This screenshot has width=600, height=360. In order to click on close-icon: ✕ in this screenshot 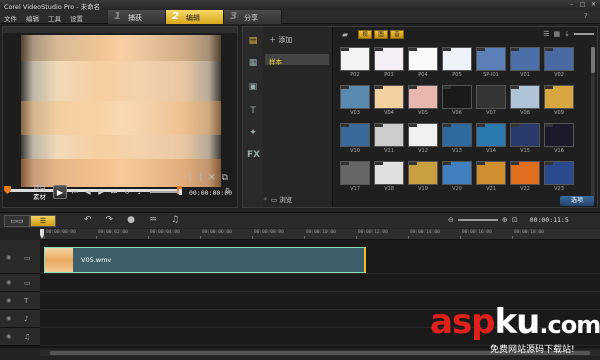, I will do `click(593, 5)`.